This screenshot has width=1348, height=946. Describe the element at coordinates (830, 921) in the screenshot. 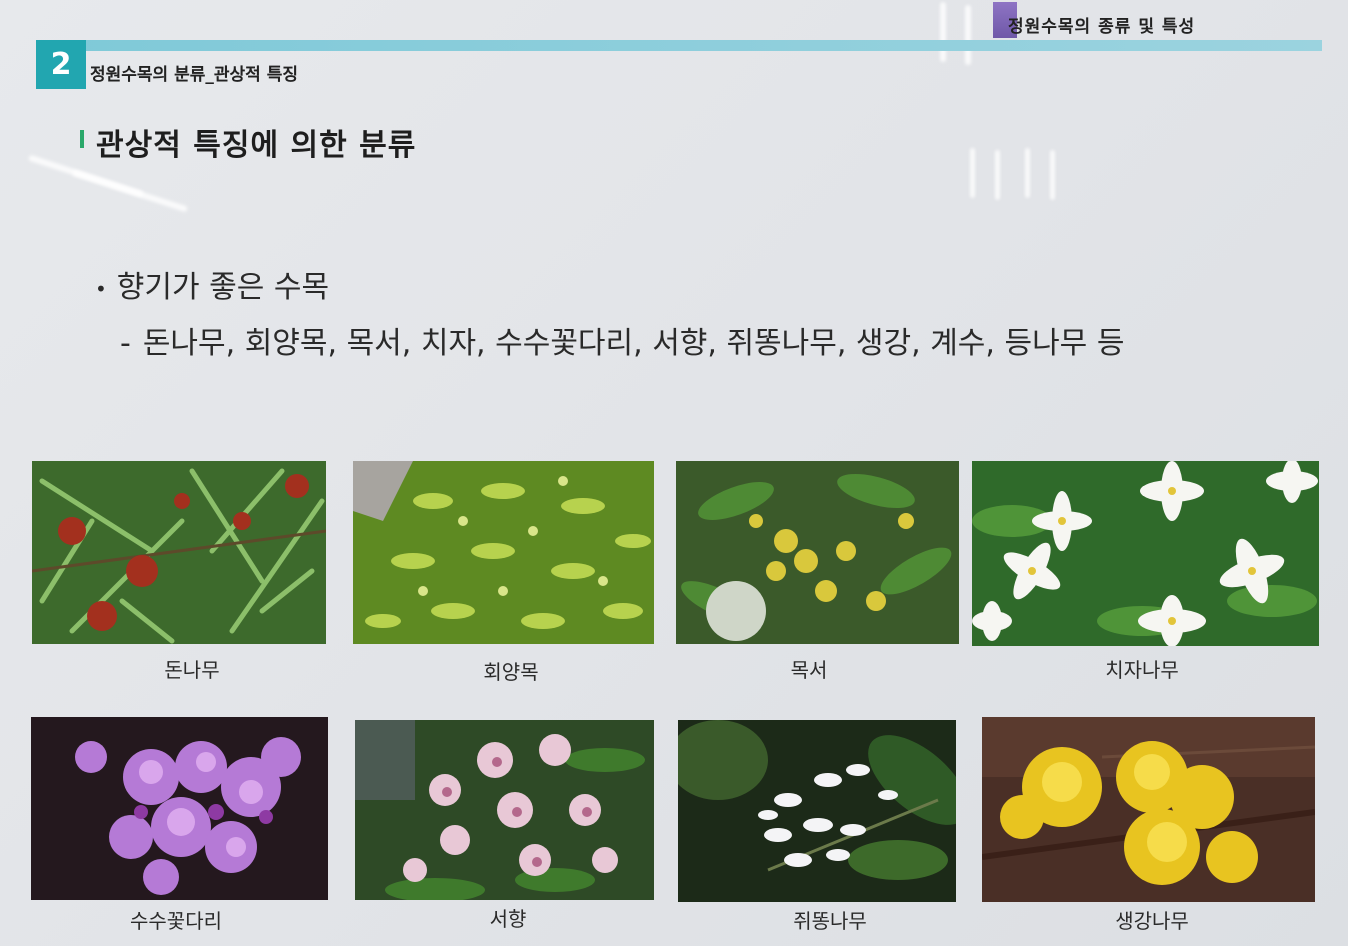

I see `caption-jwittongnamu: 쥐똥나무` at that location.